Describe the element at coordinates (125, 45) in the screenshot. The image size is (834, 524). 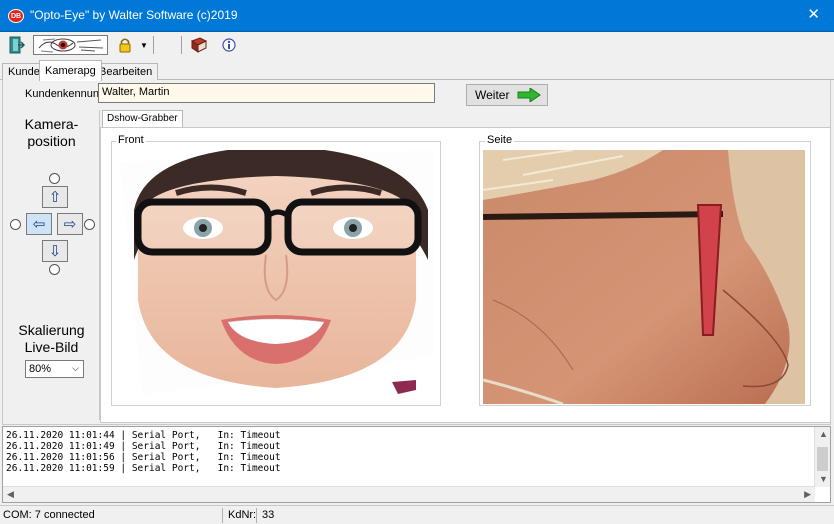
I see `lock-icon` at that location.